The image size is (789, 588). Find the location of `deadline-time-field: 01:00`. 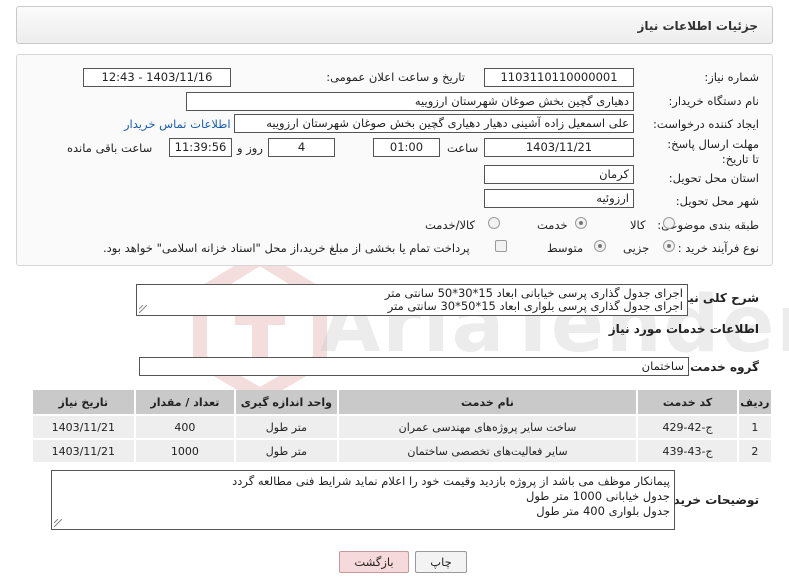

deadline-time-field: 01:00 is located at coordinates (406, 147).